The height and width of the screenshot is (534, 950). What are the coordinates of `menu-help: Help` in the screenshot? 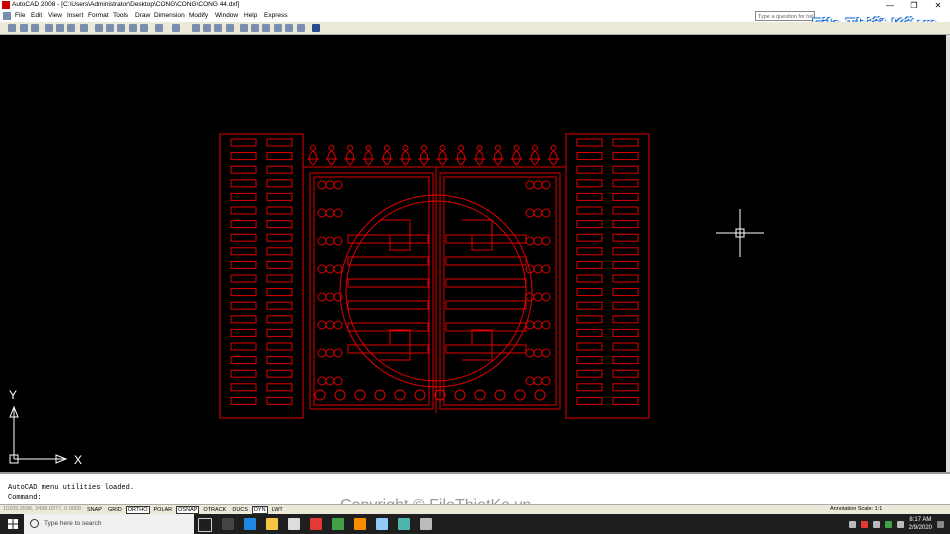 It's located at (250, 15).